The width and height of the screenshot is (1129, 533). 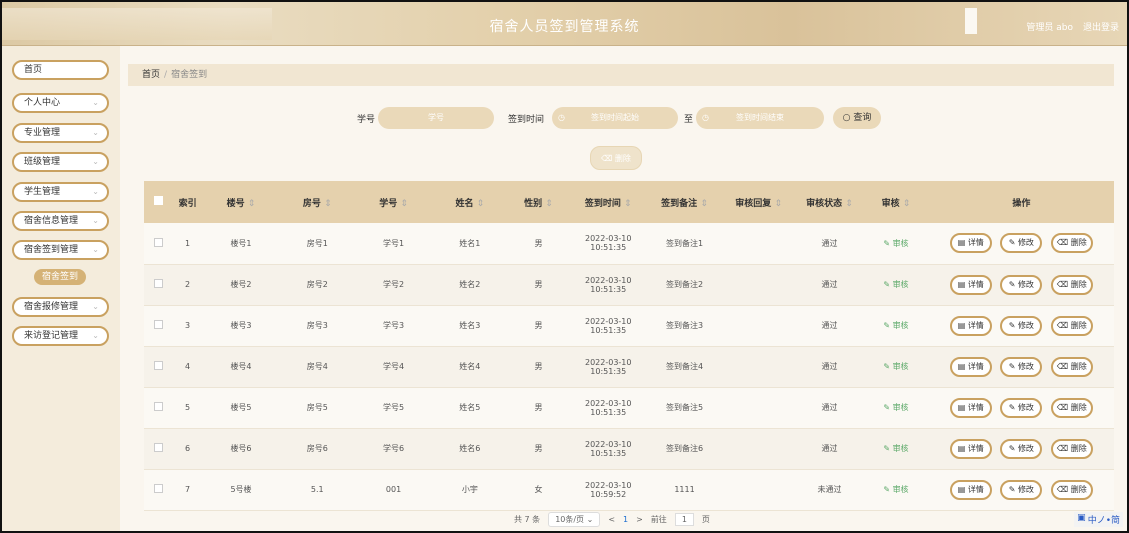 I want to click on sidebar-item-class: 班级管理 ⌄, so click(x=60, y=162).